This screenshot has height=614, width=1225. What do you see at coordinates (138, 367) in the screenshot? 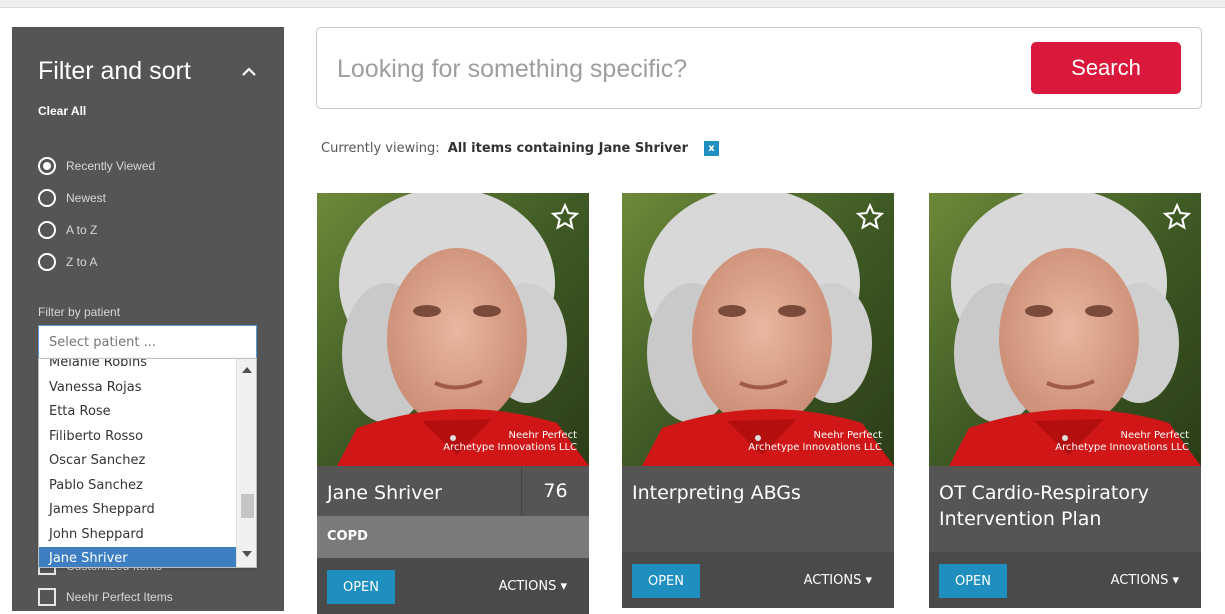
I see `dropdown-option: Melanie Robins` at bounding box center [138, 367].